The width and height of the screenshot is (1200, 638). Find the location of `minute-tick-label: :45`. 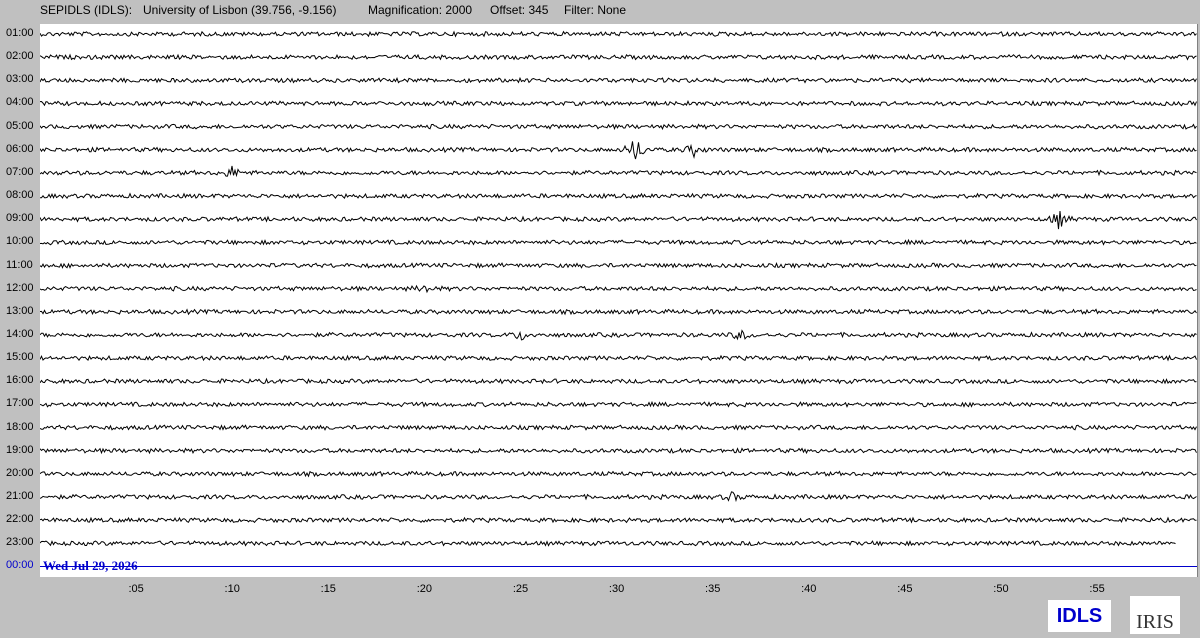

minute-tick-label: :45 is located at coordinates (905, 589).